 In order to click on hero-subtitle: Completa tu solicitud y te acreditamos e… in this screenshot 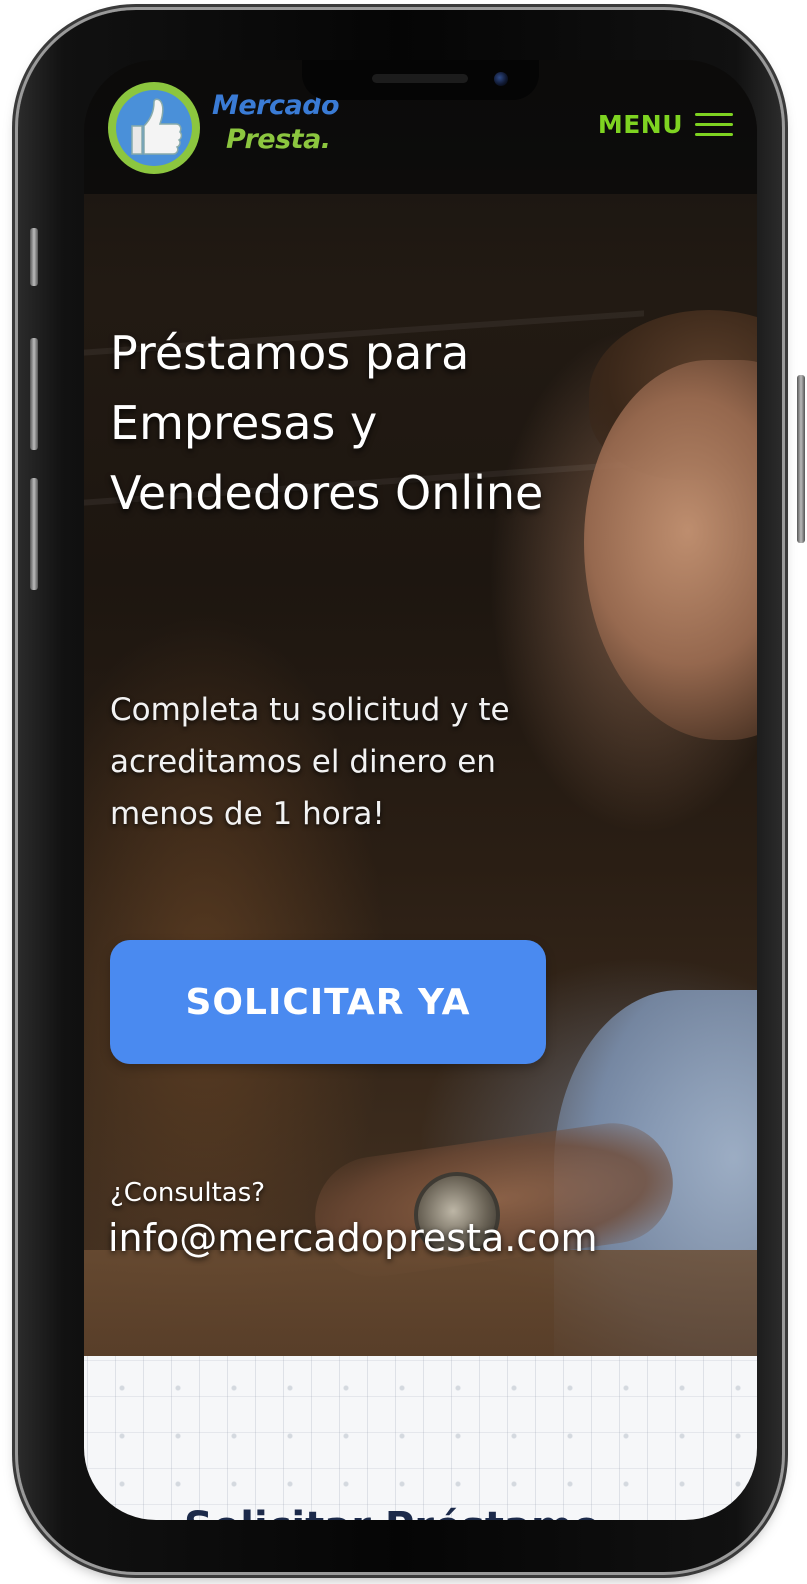, I will do `click(310, 762)`.